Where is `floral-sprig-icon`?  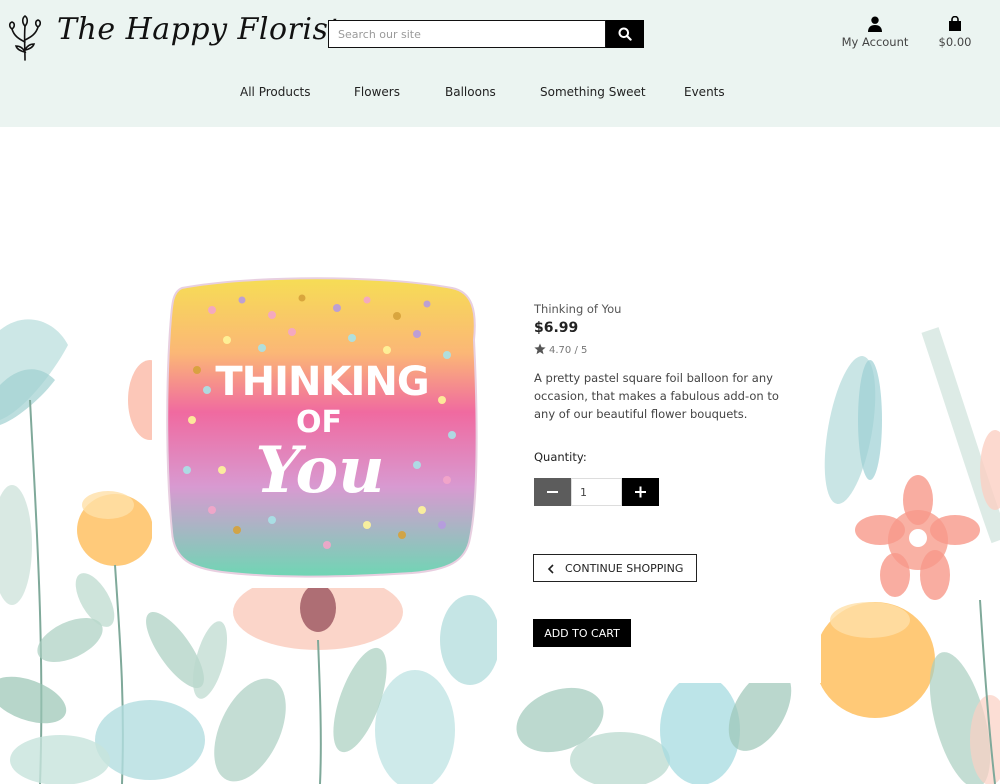
floral-sprig-icon is located at coordinates (25, 38).